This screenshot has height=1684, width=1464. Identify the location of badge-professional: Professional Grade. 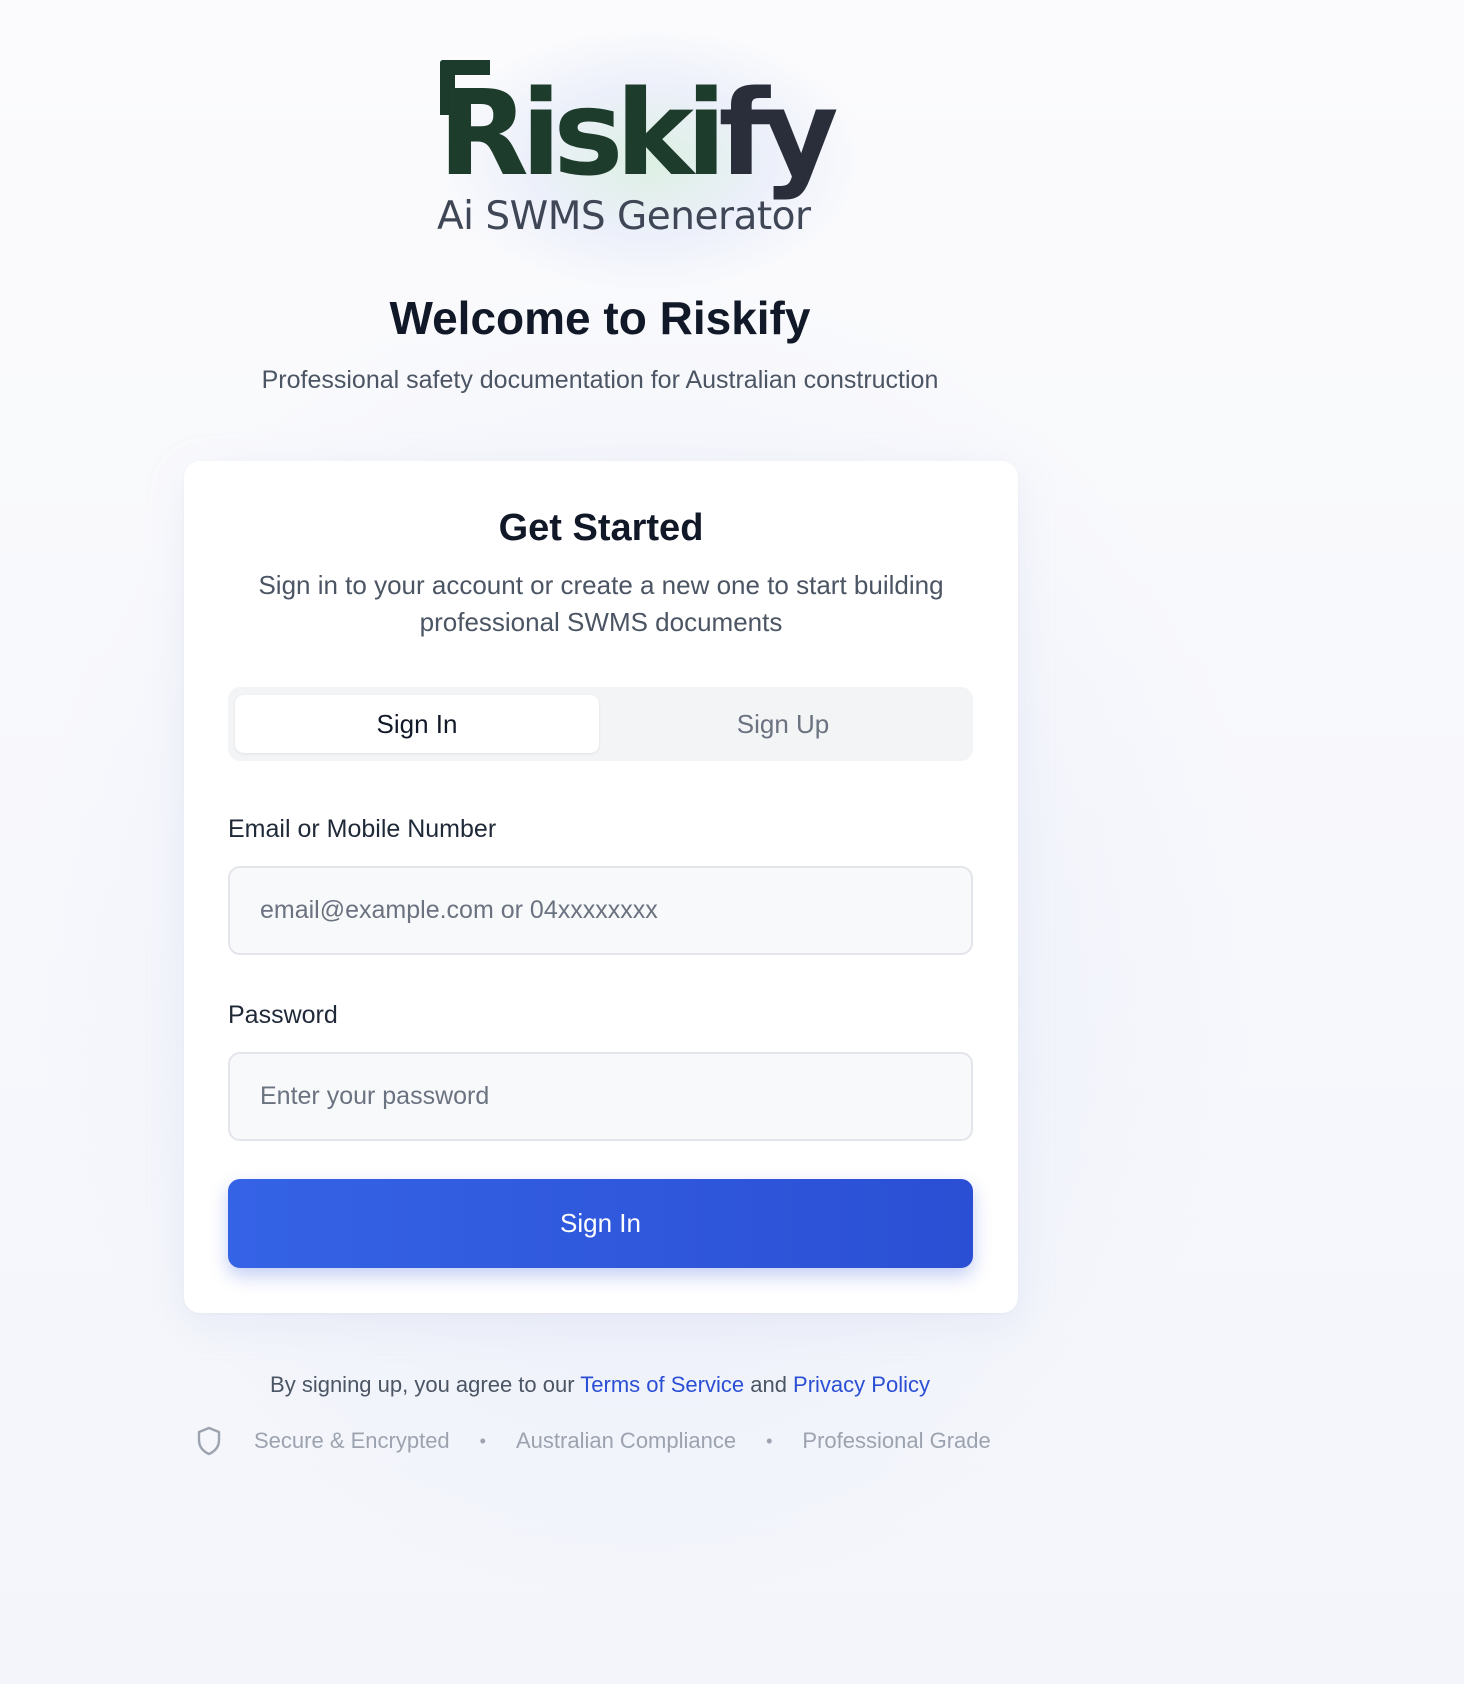
(896, 1440).